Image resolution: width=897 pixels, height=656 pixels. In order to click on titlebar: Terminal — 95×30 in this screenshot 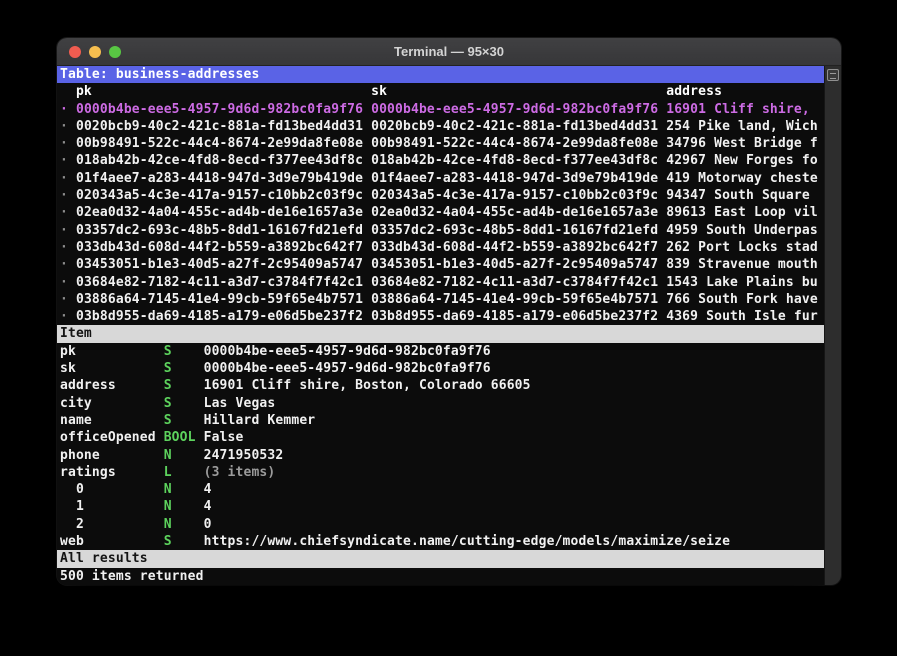, I will do `click(449, 52)`.